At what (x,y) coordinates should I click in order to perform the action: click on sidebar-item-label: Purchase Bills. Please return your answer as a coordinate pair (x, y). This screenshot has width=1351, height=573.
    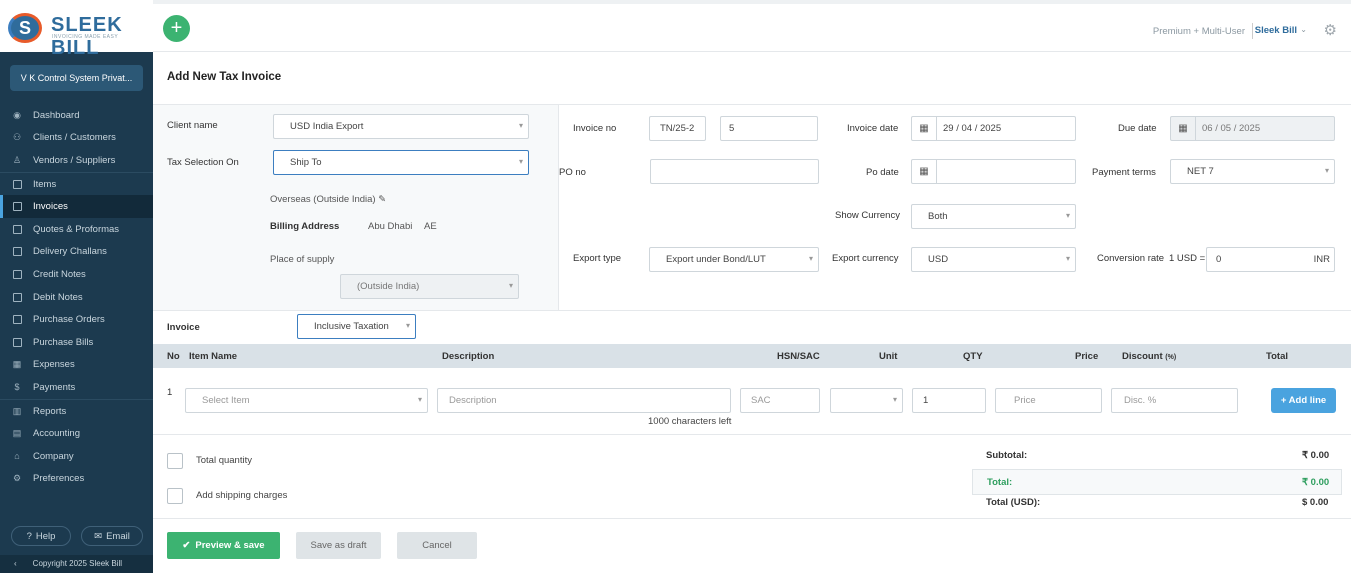
    Looking at the image, I should click on (63, 342).